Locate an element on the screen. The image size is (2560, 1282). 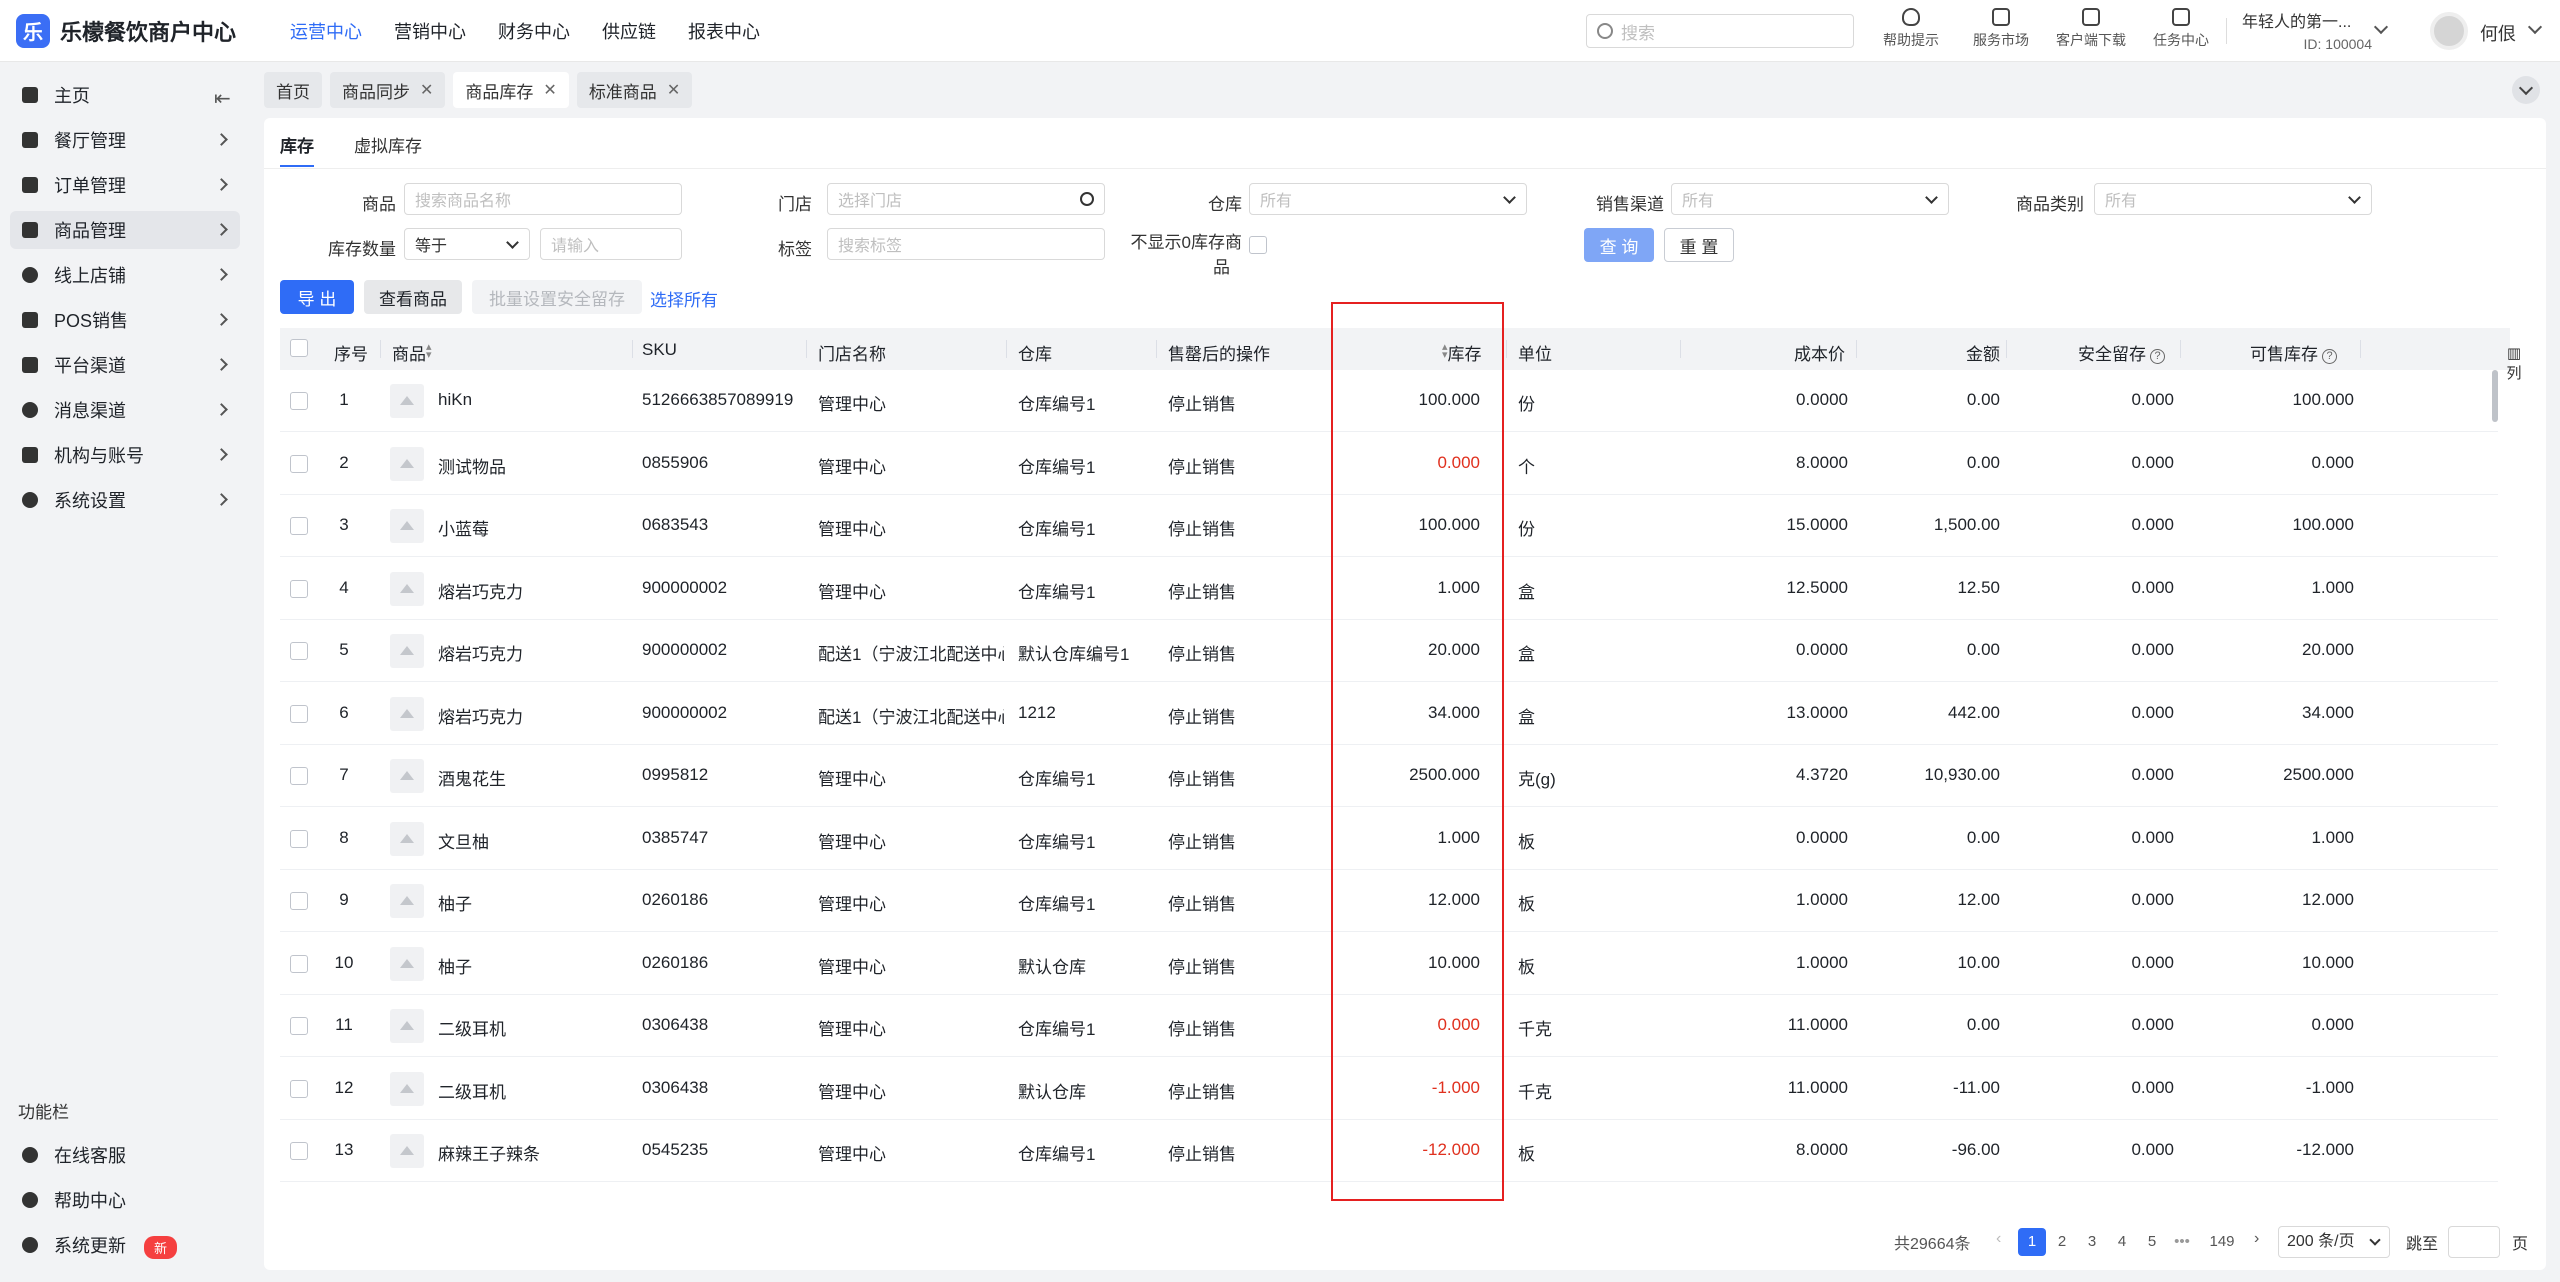
sidebar-item-products: 商品管理 is located at coordinates (125, 230).